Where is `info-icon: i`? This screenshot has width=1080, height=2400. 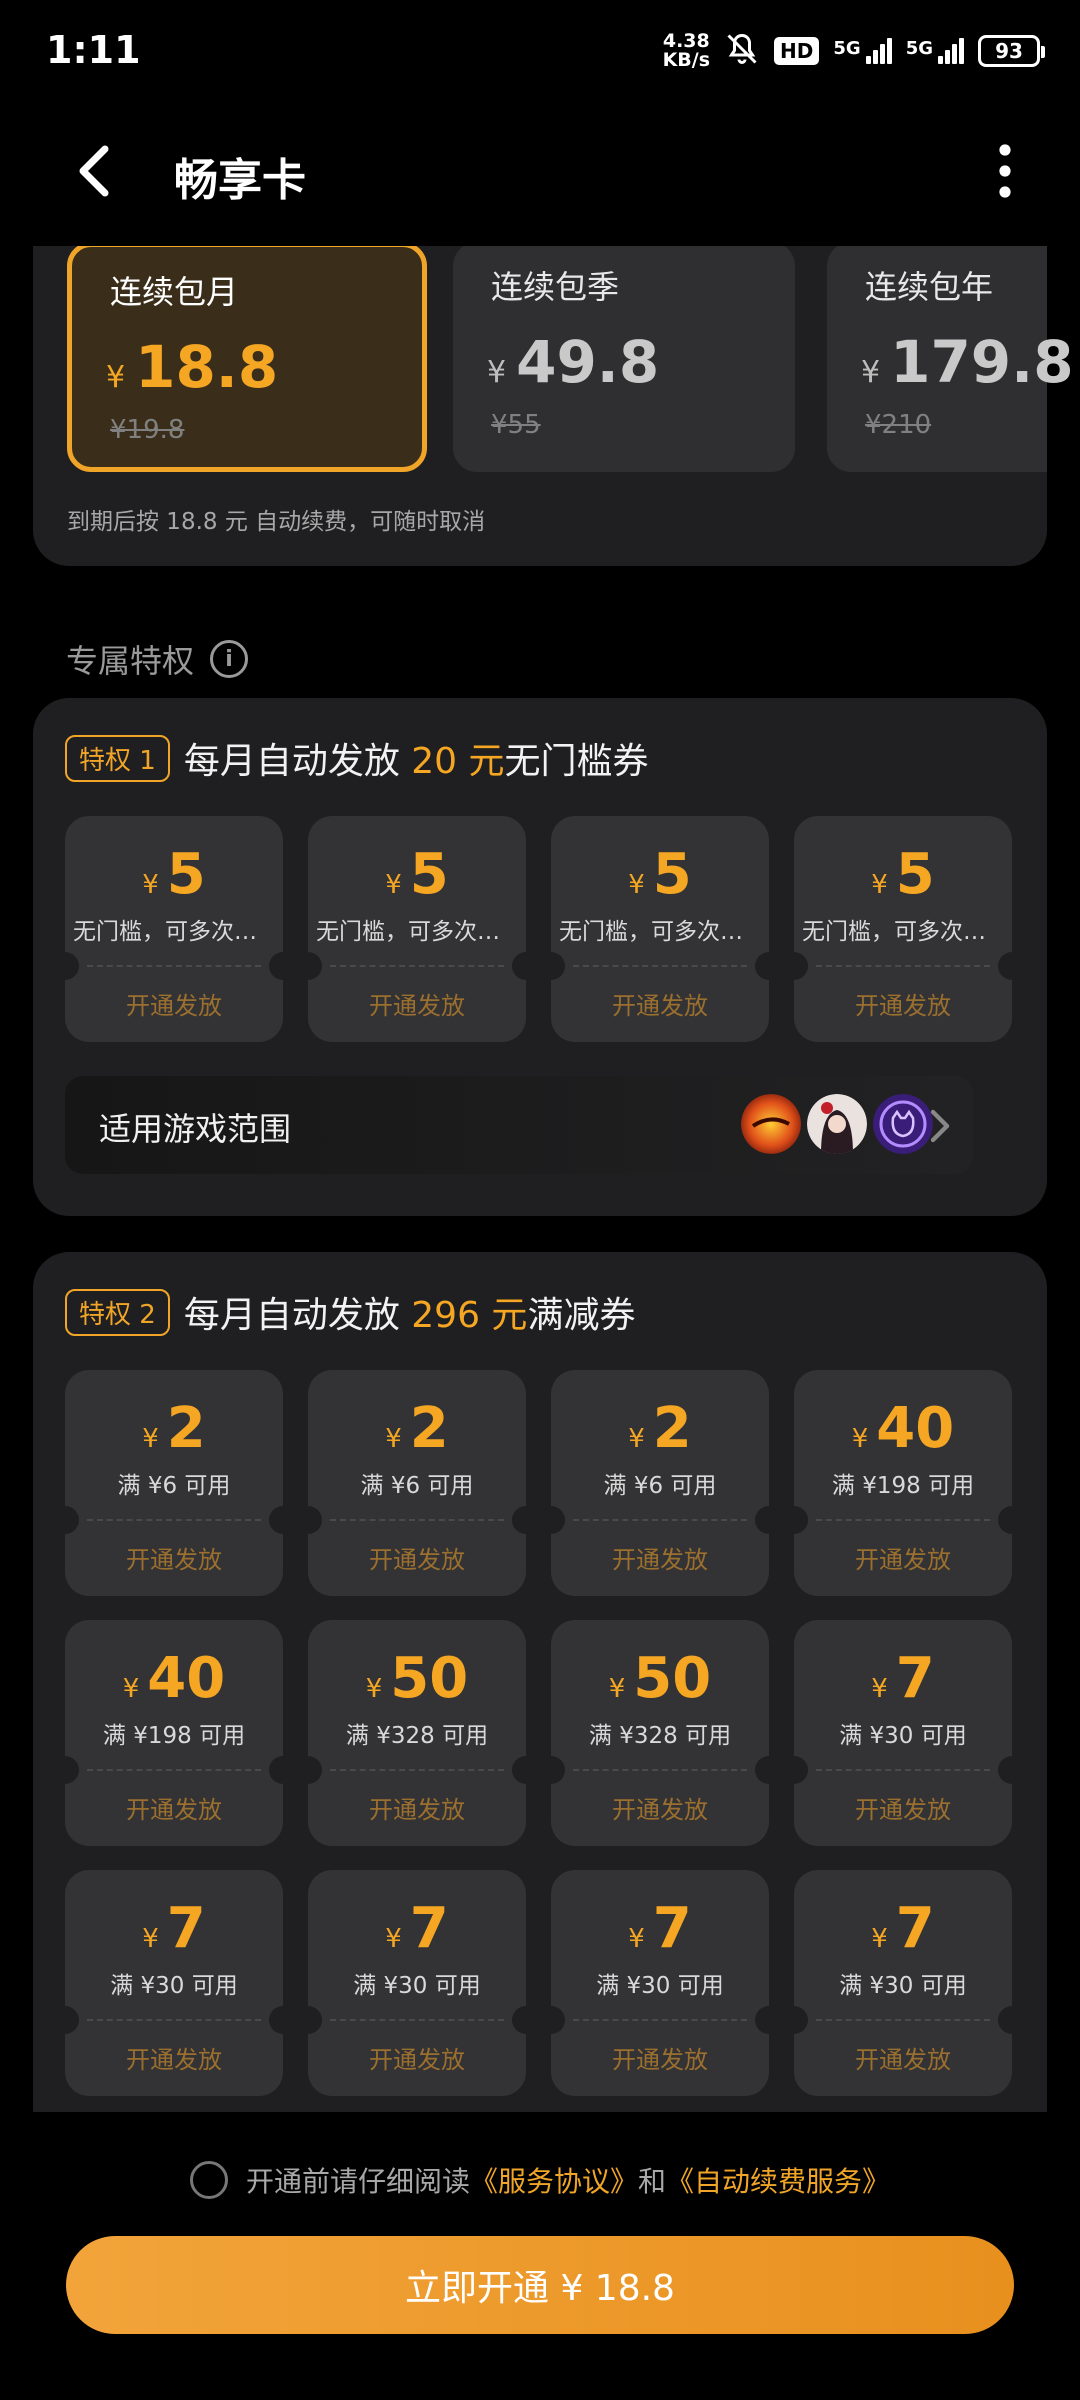 info-icon: i is located at coordinates (229, 659).